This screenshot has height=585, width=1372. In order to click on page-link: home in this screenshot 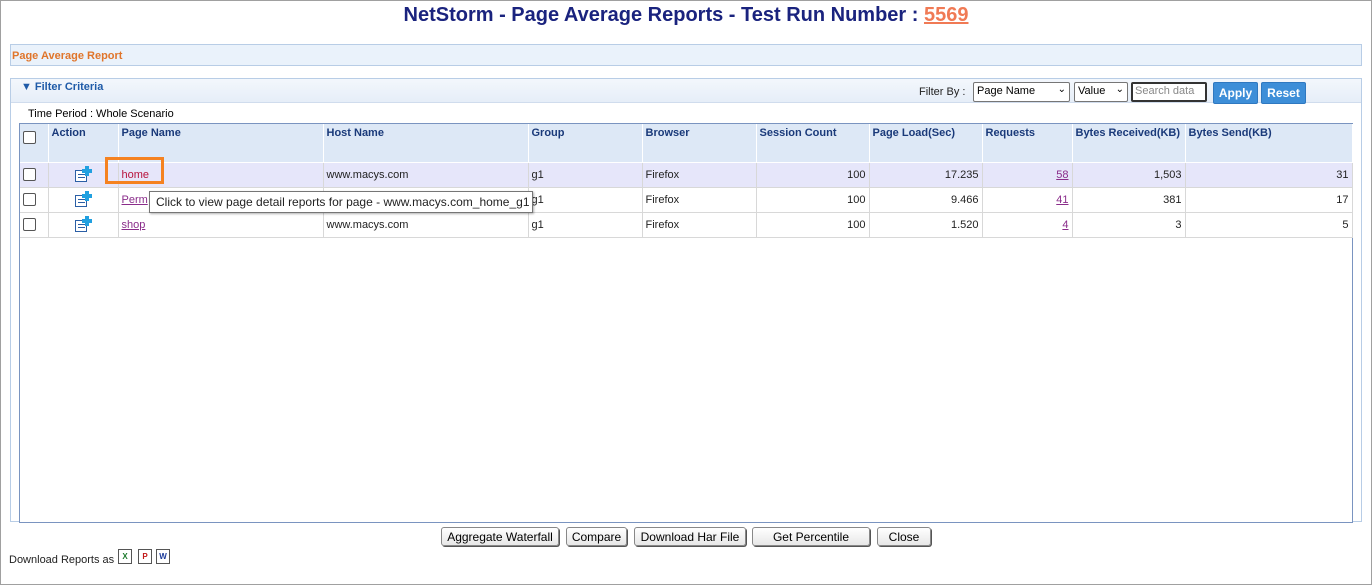, I will do `click(136, 175)`.